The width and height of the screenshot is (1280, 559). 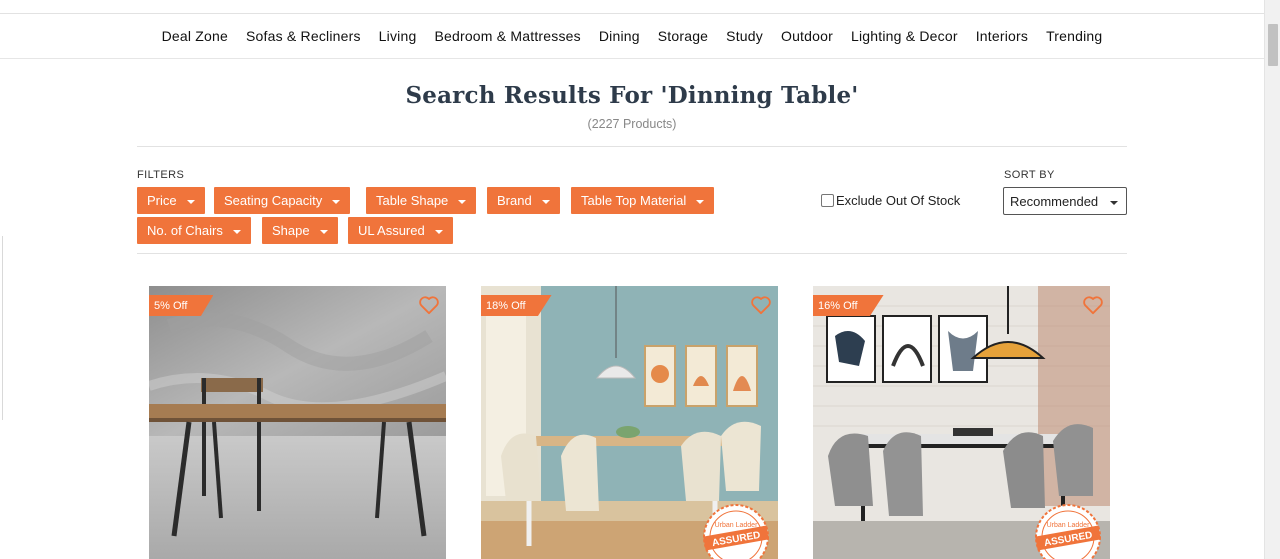 I want to click on nav-item-sofas-recliners: Sofas & Recliners, so click(x=303, y=36).